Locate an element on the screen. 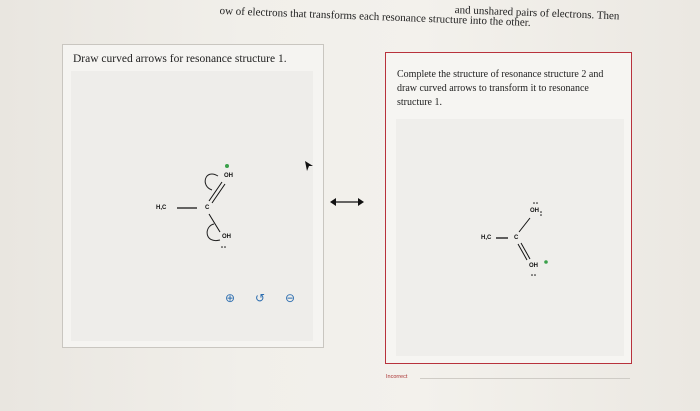  status-incorrect: Incorrect is located at coordinates (397, 377).